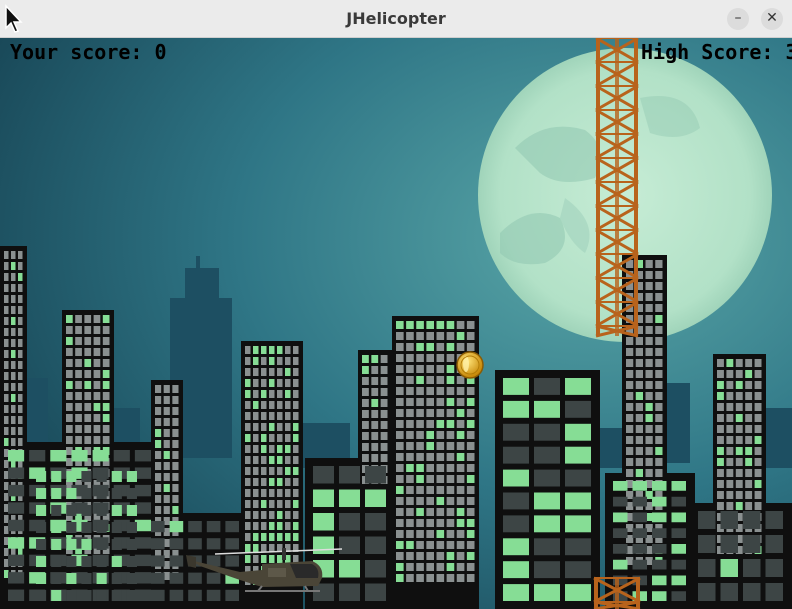 The image size is (792, 609). Describe the element at coordinates (88, 52) in the screenshot. I see `current-score: Your score: 0` at that location.